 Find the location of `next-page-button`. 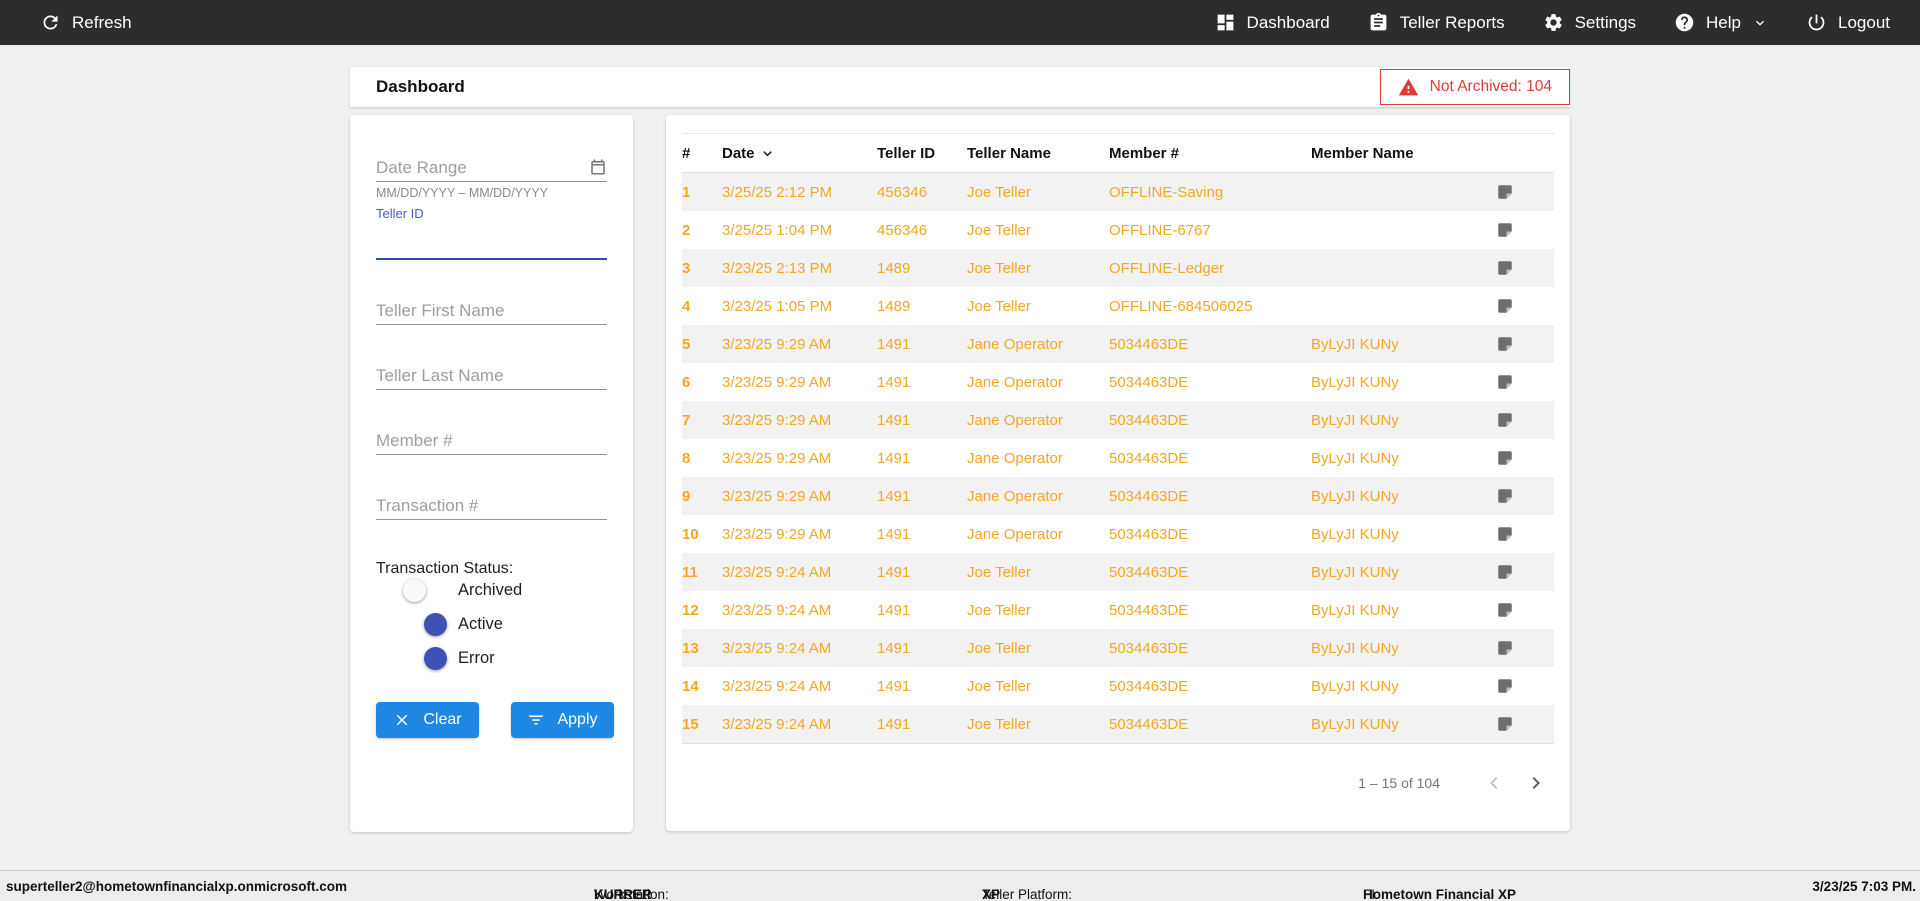

next-page-button is located at coordinates (1536, 783).